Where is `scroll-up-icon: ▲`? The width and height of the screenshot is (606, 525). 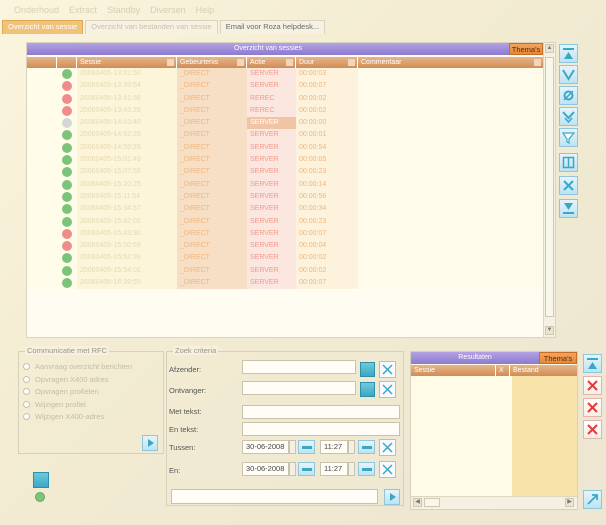
scroll-up-icon: ▲ is located at coordinates (549, 48).